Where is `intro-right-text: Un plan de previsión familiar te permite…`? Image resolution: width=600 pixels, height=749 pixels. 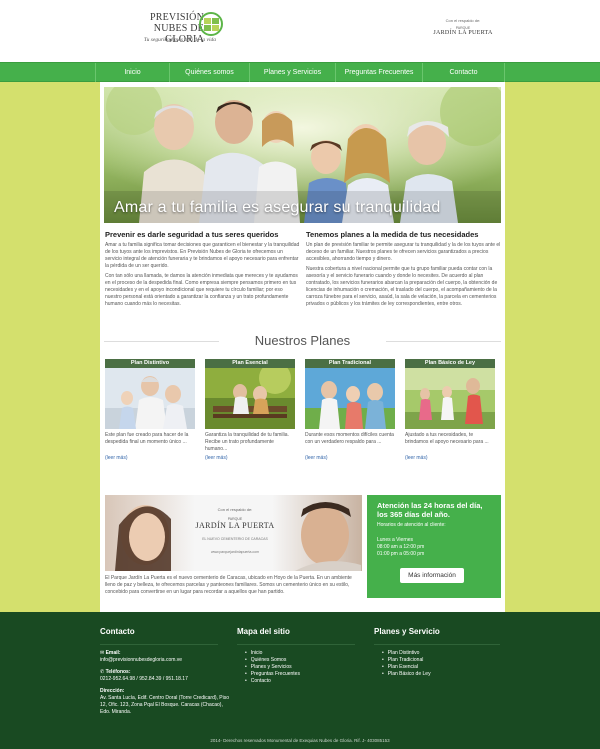
intro-right-text: Un plan de previsión familiar te permite… is located at coordinates (403, 276).